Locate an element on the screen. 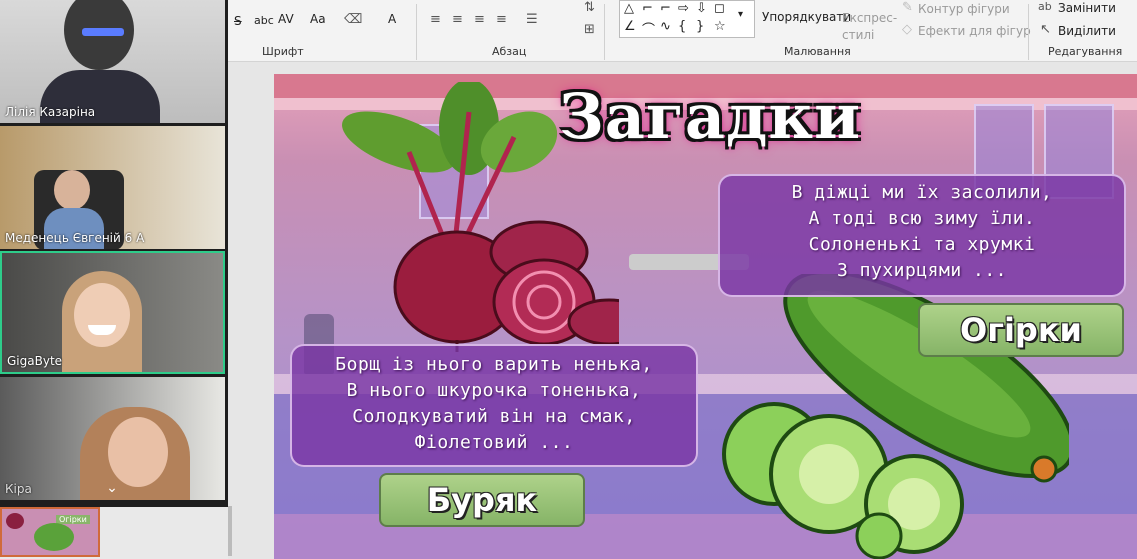  riddle-cucumber-line: А тоді всю зиму їли. is located at coordinates (922, 218).